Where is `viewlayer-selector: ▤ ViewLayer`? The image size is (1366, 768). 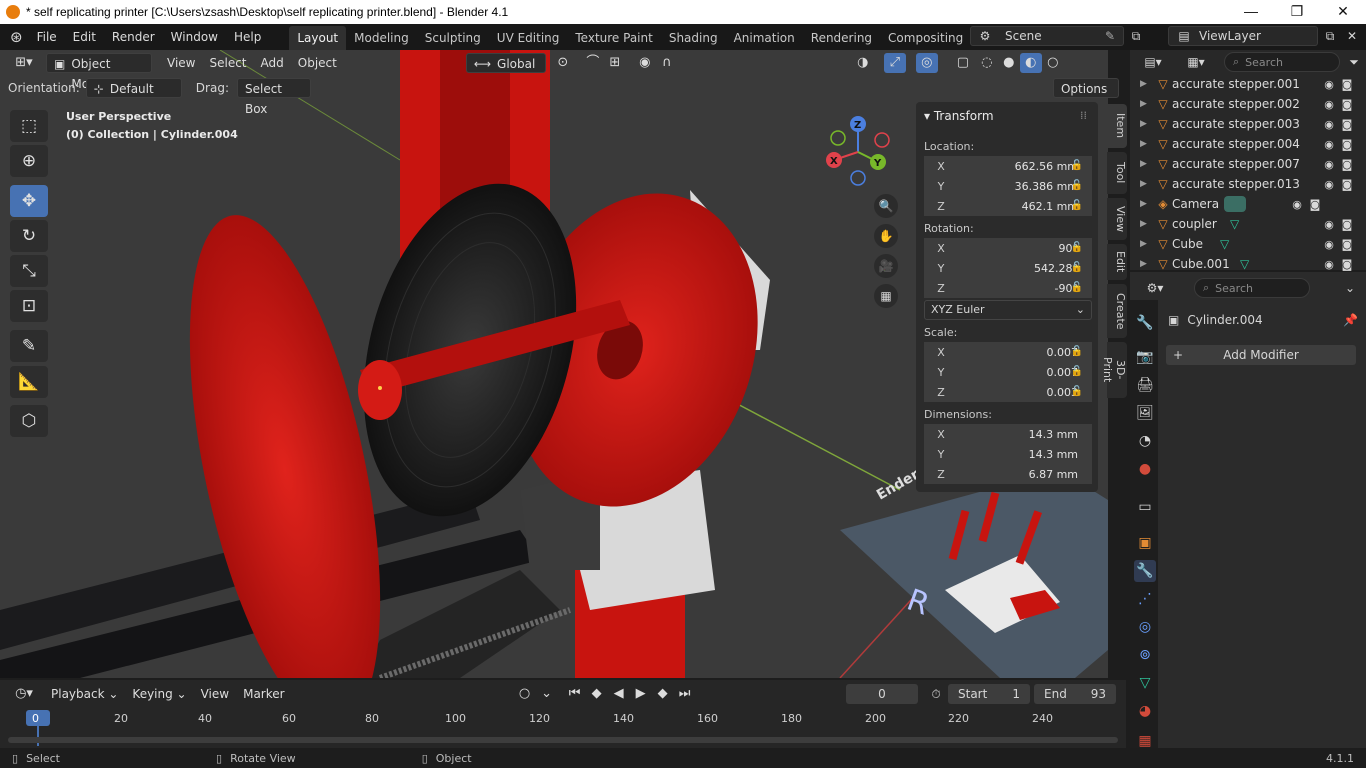
viewlayer-selector: ▤ ViewLayer is located at coordinates (1243, 36).